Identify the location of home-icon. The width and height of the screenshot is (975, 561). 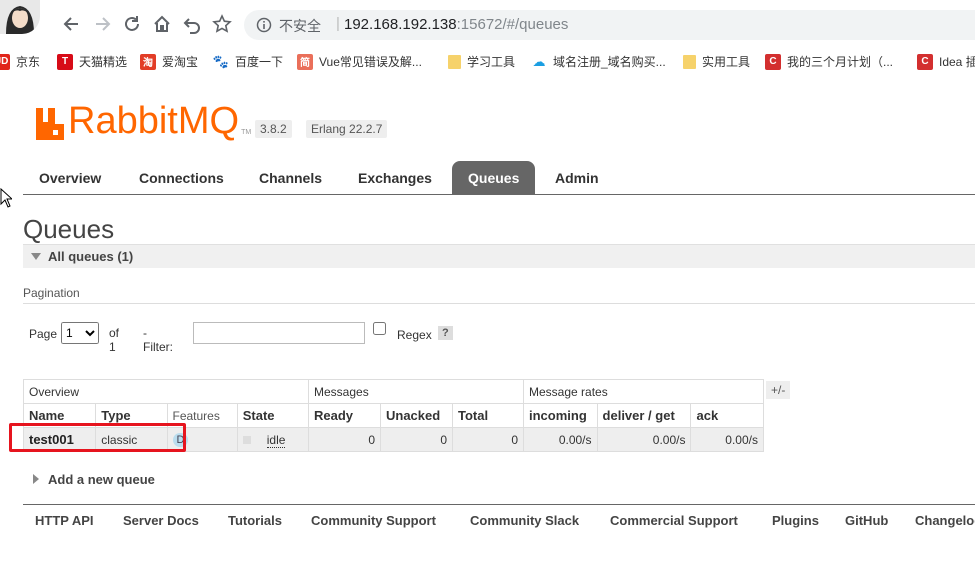
(162, 23).